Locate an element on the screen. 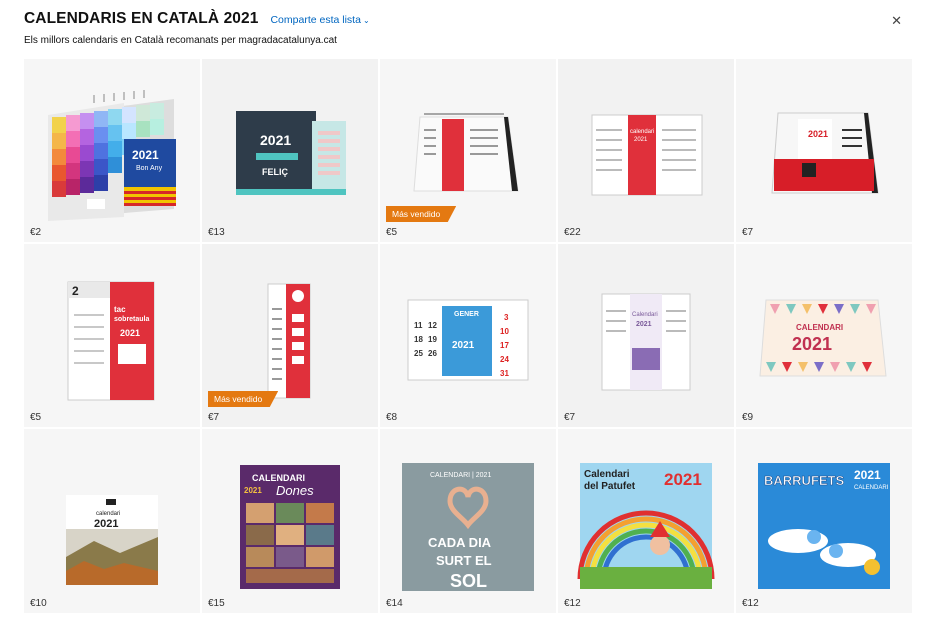  product-price: €22 is located at coordinates (572, 232).